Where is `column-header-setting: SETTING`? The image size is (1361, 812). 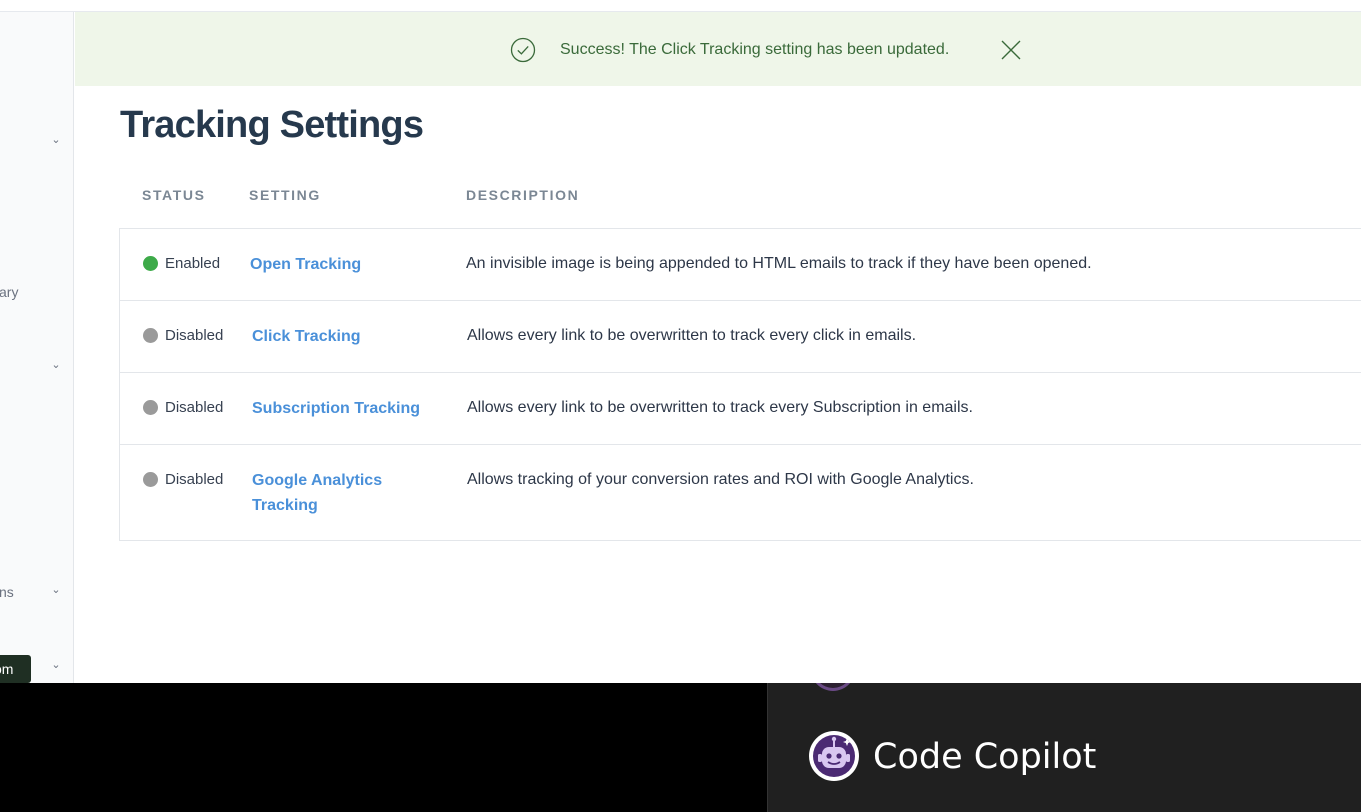
column-header-setting: SETTING is located at coordinates (285, 195).